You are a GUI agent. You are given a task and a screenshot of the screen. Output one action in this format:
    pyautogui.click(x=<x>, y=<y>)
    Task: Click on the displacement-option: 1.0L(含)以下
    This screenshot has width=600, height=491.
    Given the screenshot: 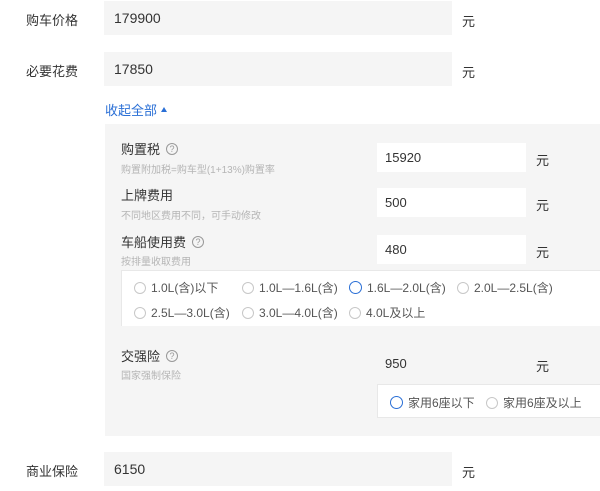 What is the action you would take?
    pyautogui.click(x=176, y=287)
    